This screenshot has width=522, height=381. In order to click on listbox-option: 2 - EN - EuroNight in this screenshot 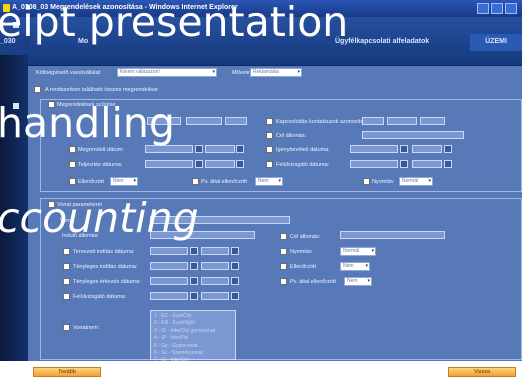, I will do `click(193, 323)`.